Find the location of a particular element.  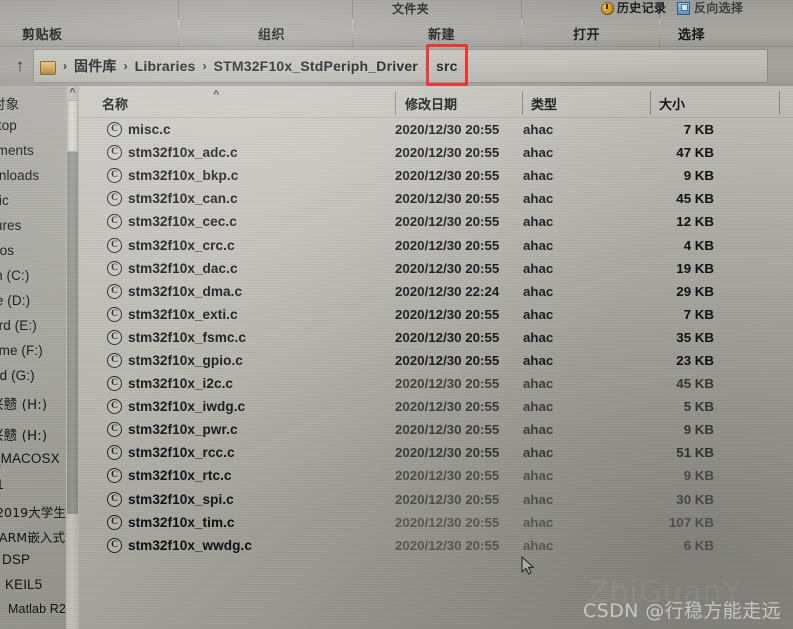

sidebar-item-16: 2019大学生电子 is located at coordinates (34, 511).